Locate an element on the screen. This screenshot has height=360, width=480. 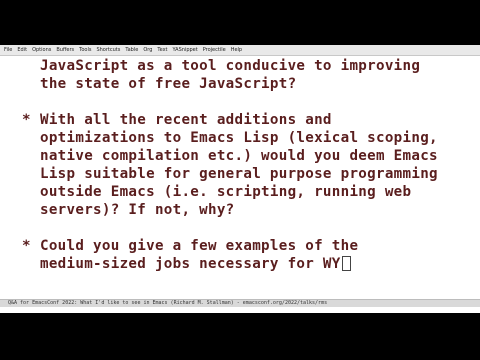
menu-yasnippet: YASnippet is located at coordinates (185, 50).